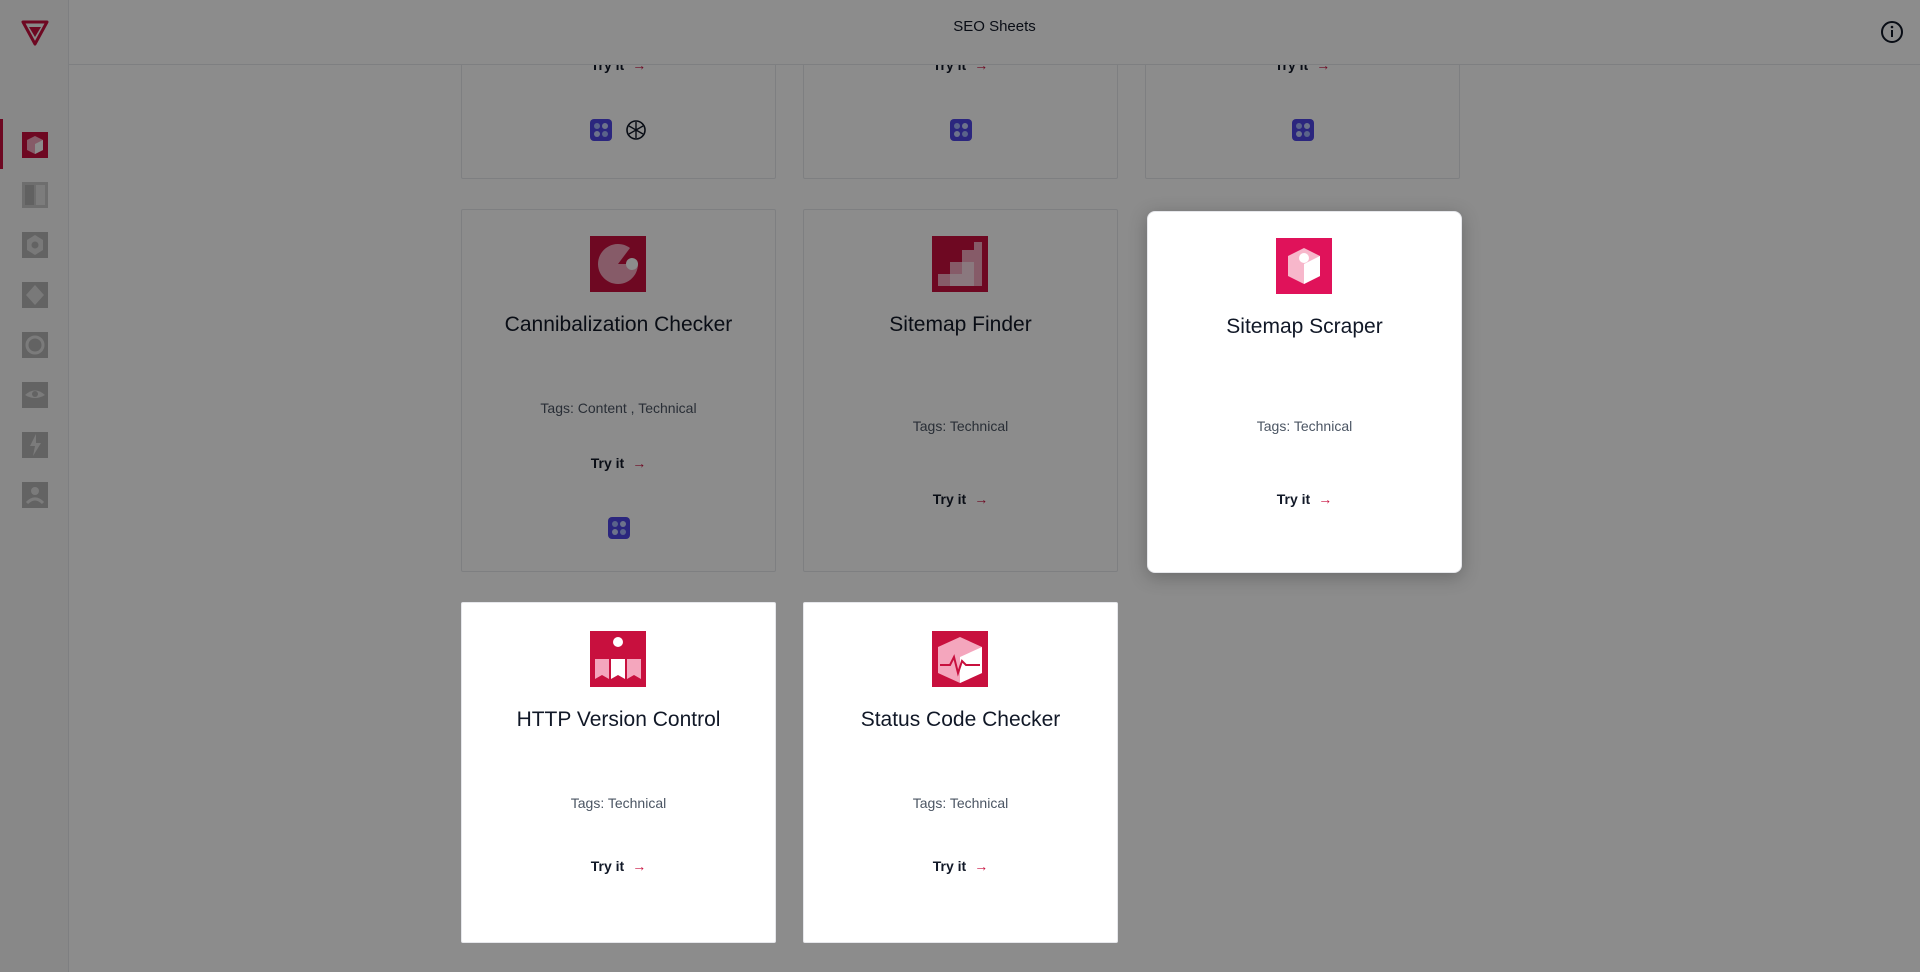  What do you see at coordinates (1304, 266) in the screenshot?
I see `cube-icon` at bounding box center [1304, 266].